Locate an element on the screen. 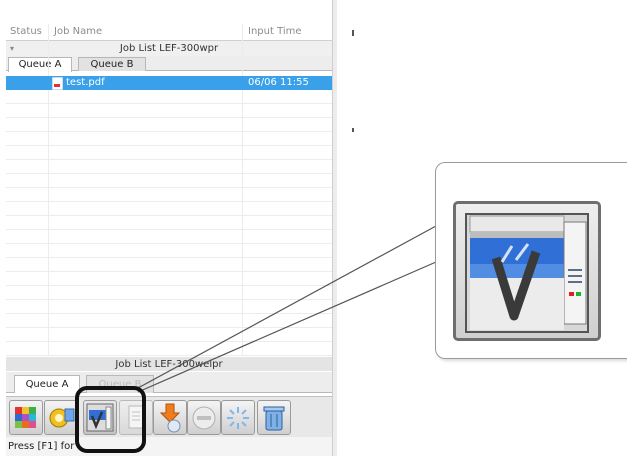  highlight-box is located at coordinates (110, 419).